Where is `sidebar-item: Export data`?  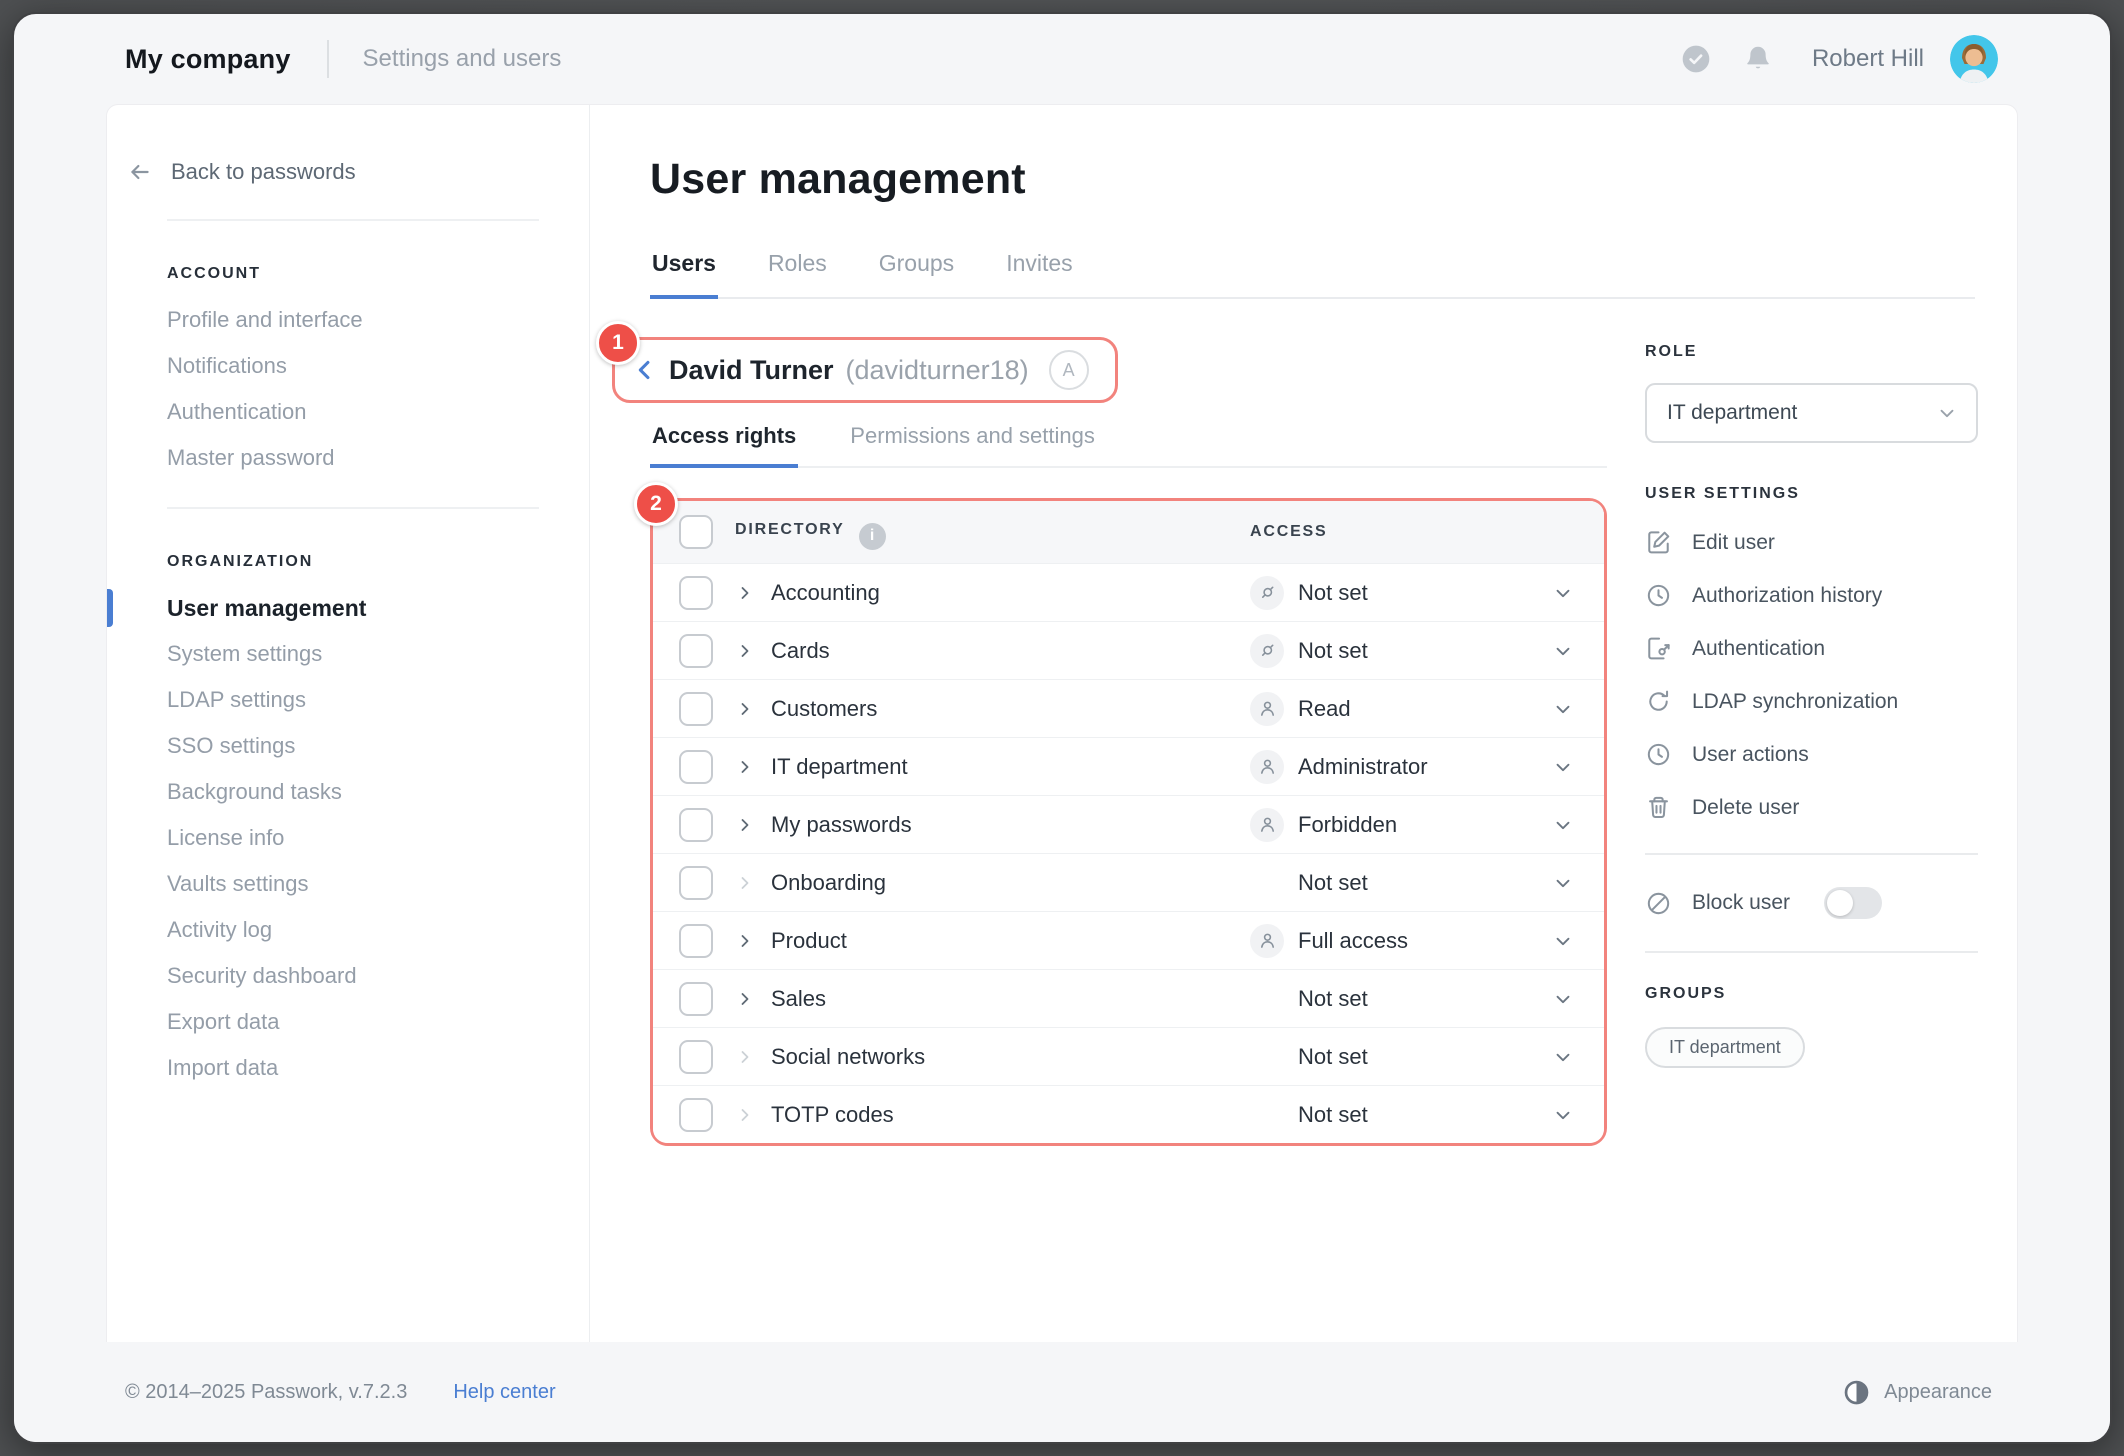
sidebar-item: Export data is located at coordinates (348, 1022).